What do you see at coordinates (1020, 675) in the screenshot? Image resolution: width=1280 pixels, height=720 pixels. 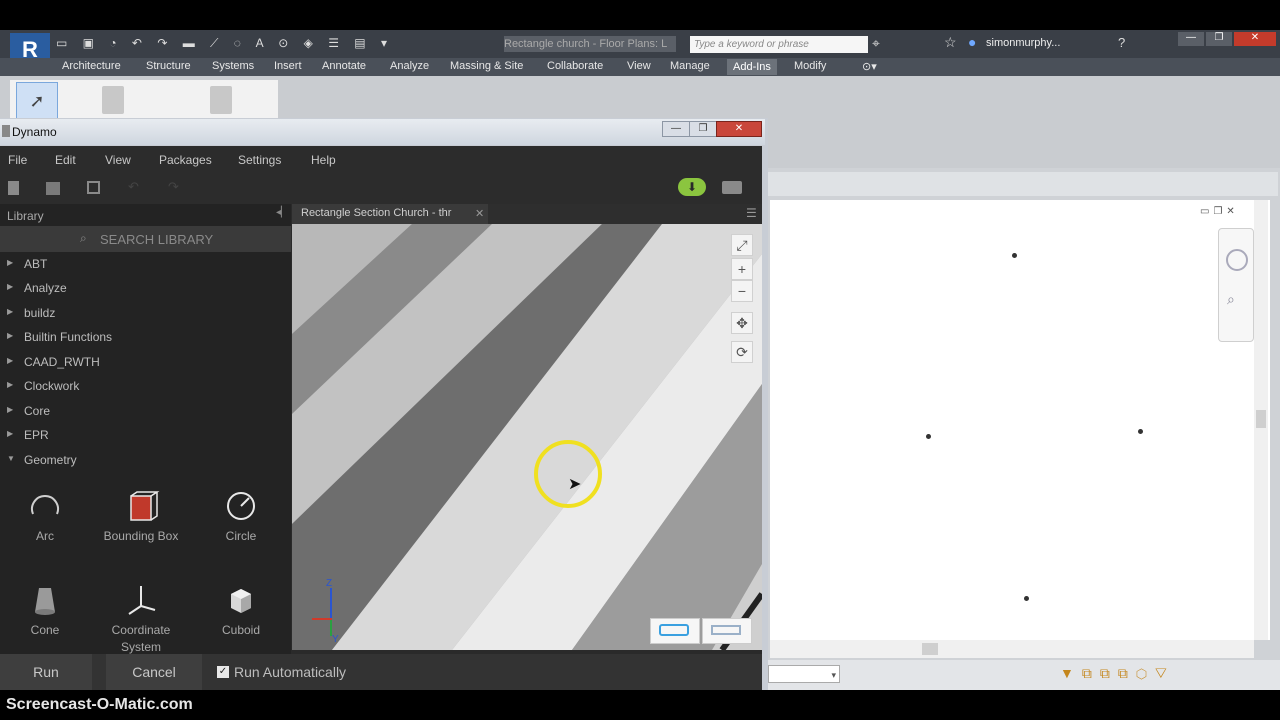 I see `revit-status-bar: ▾ ▼⧉⧉⧉⬡▽` at bounding box center [1020, 675].